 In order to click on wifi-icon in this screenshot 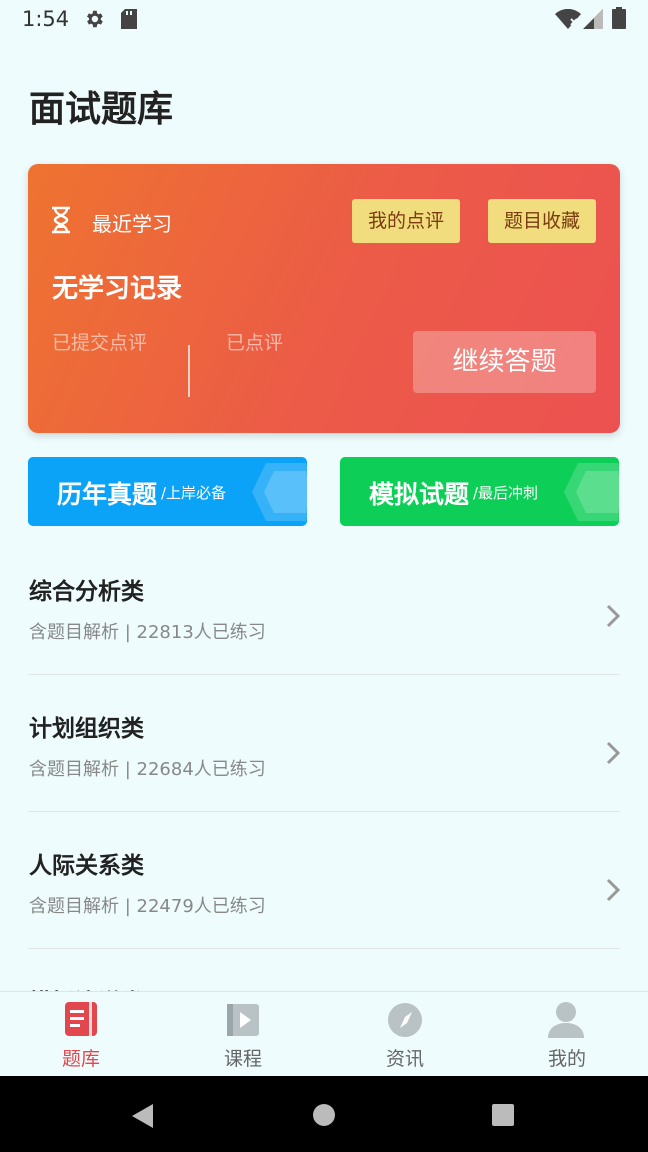, I will do `click(568, 20)`.